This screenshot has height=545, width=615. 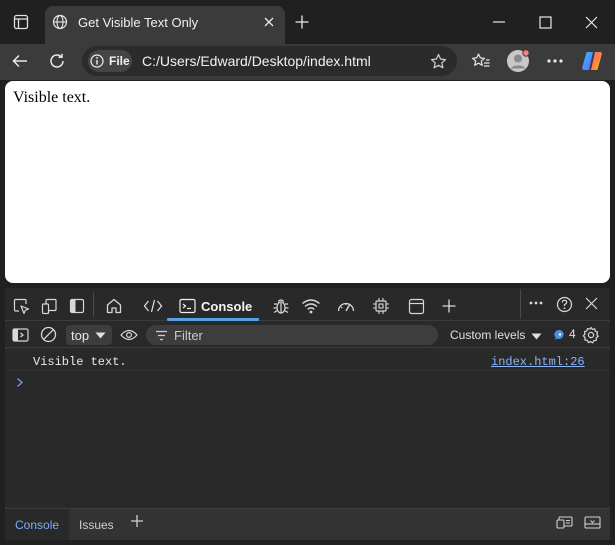 I want to click on dock-side-icon, so click(x=77, y=306).